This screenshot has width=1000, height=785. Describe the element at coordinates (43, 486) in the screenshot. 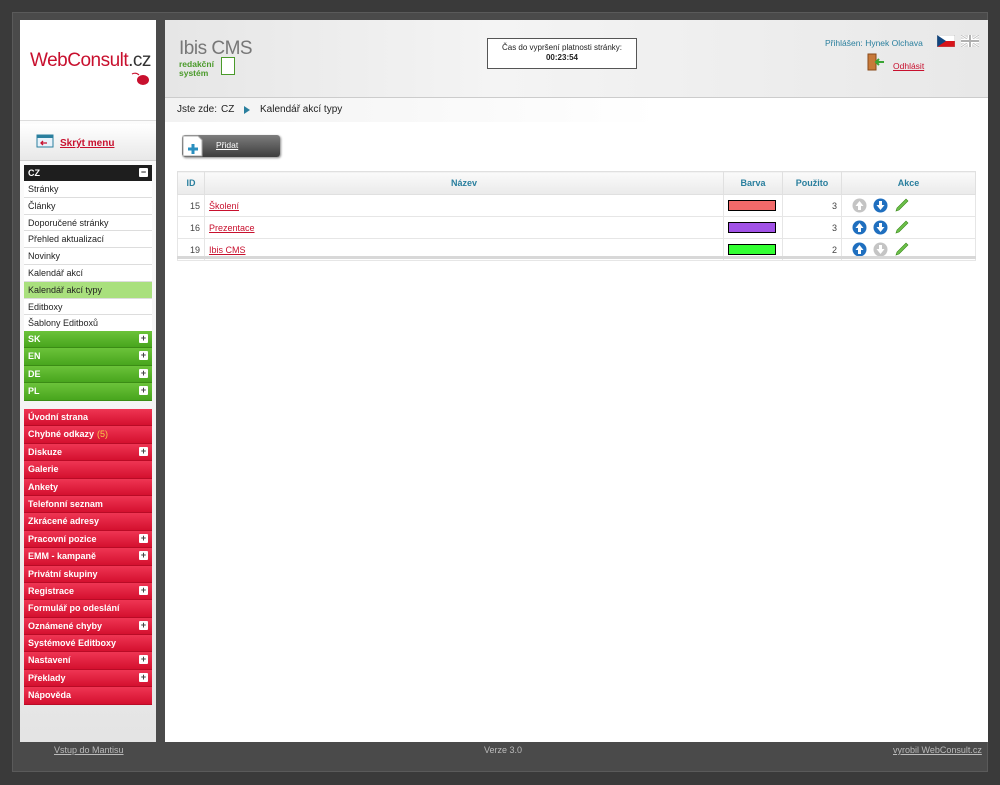

I see `module-item-label: Ankety` at that location.